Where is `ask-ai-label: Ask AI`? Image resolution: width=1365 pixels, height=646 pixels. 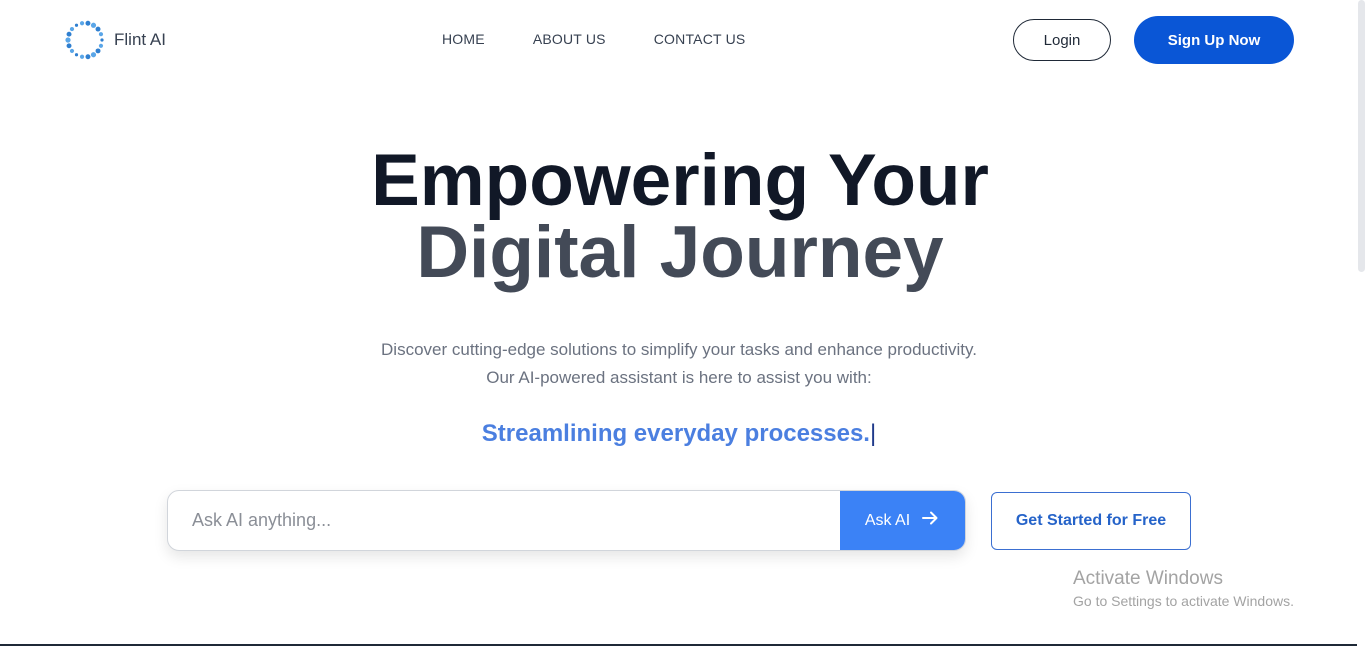
ask-ai-label: Ask AI is located at coordinates (887, 520).